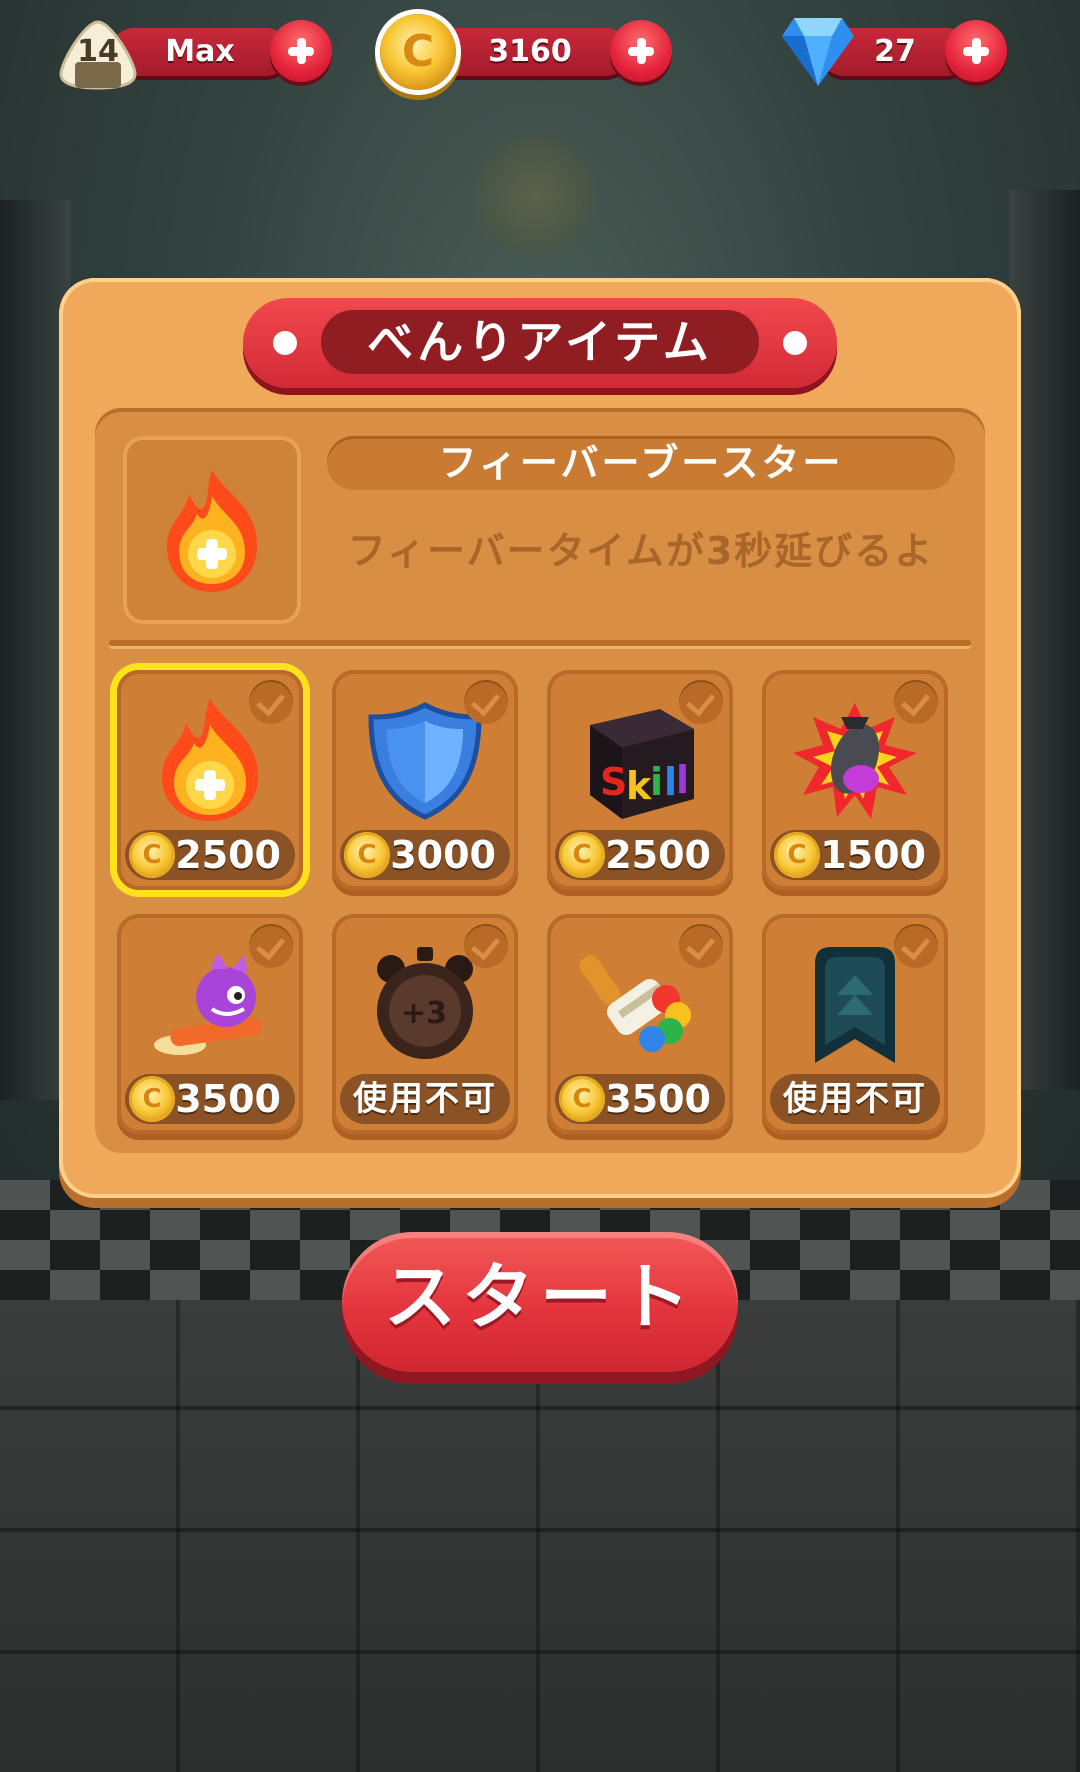 The image size is (1080, 1772). What do you see at coordinates (976, 51) in the screenshot?
I see `gem-plus-button` at bounding box center [976, 51].